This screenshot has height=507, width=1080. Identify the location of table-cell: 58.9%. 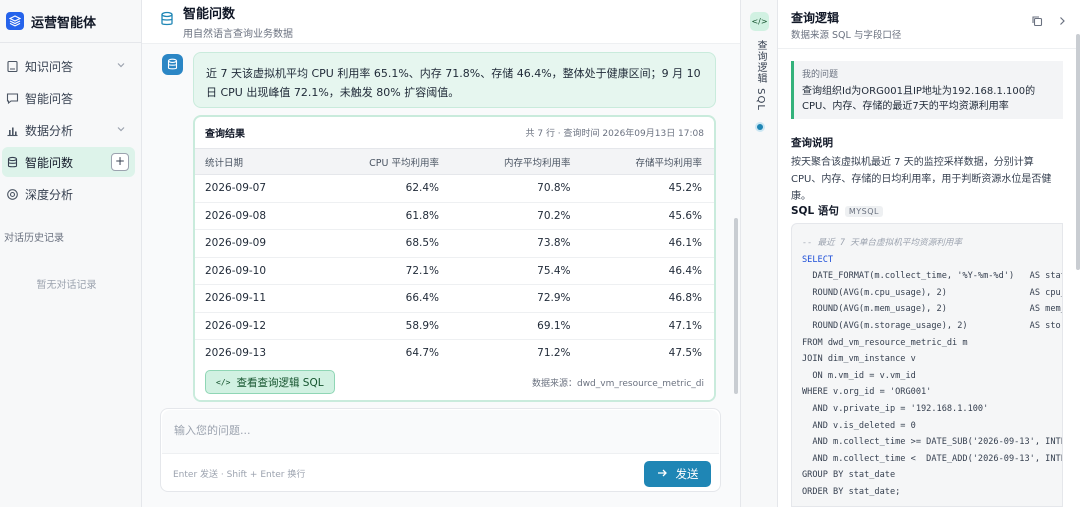
(382, 326).